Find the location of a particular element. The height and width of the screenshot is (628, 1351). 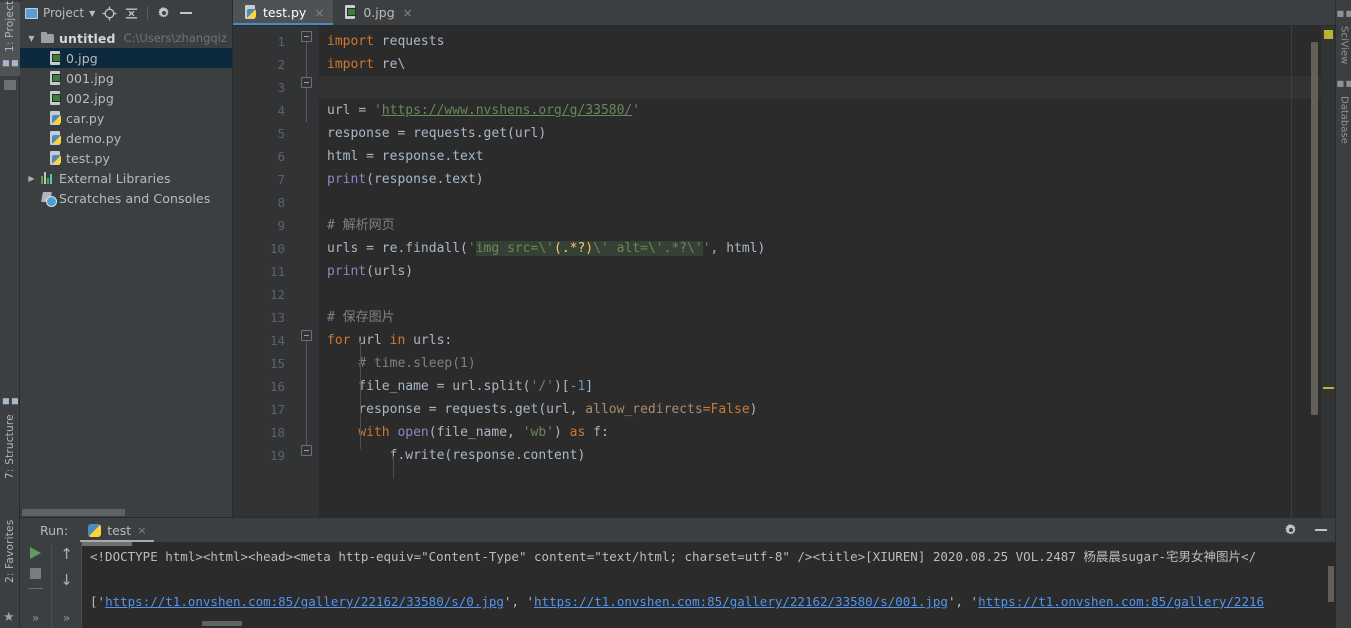

sidebar-tab-favorites-label: 2: Favorites is located at coordinates (10, 551).